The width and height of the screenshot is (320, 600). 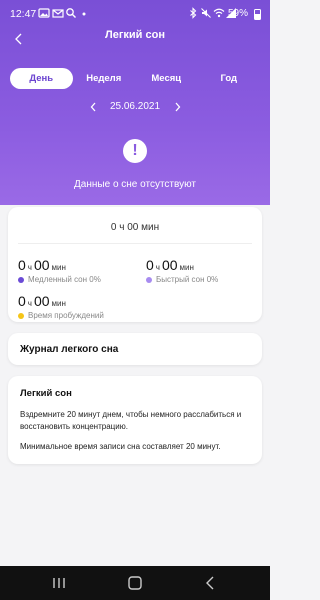 What do you see at coordinates (21, 315) in the screenshot?
I see `awake-dot-icon` at bounding box center [21, 315].